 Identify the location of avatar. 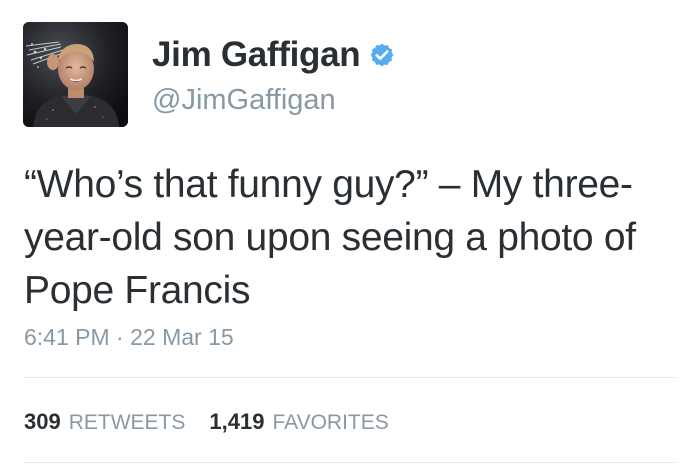
(75, 74).